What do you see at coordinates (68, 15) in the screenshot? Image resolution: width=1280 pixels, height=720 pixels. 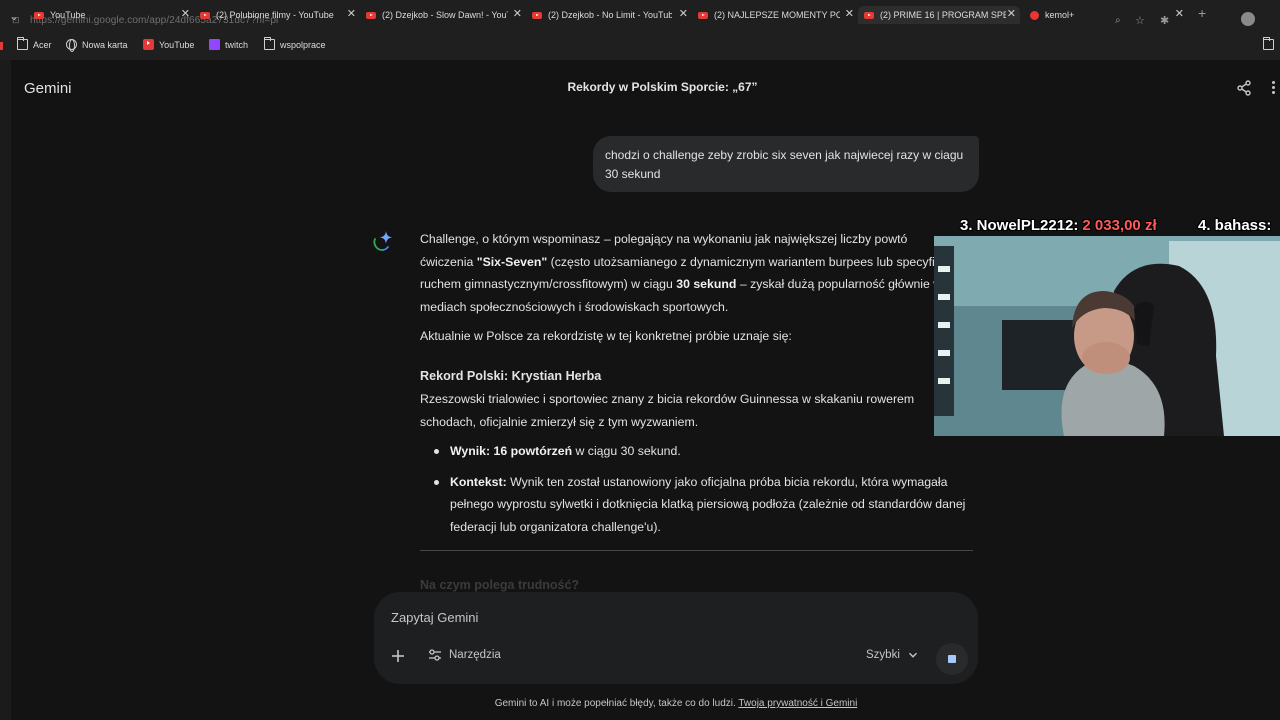 I see `tab-title: YouTube` at bounding box center [68, 15].